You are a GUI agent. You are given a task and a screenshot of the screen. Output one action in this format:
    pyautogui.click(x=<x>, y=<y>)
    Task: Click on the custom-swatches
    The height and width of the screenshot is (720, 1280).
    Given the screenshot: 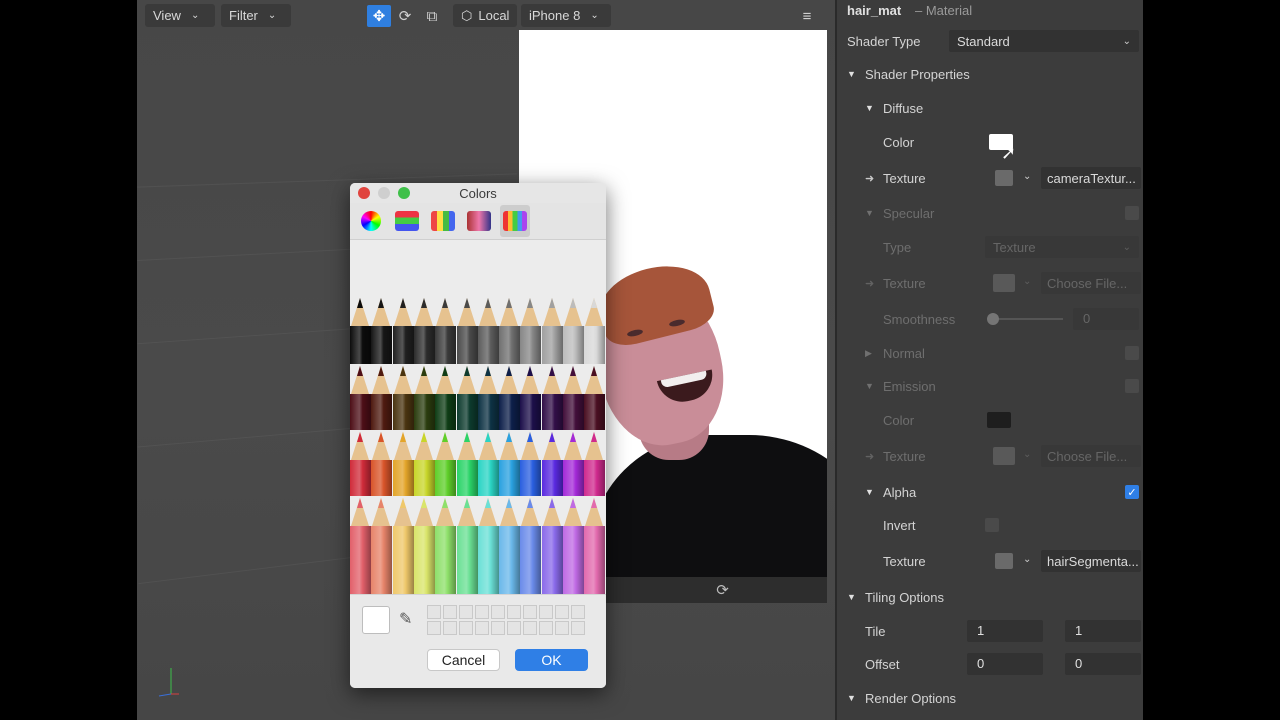 What is the action you would take?
    pyautogui.click(x=506, y=620)
    